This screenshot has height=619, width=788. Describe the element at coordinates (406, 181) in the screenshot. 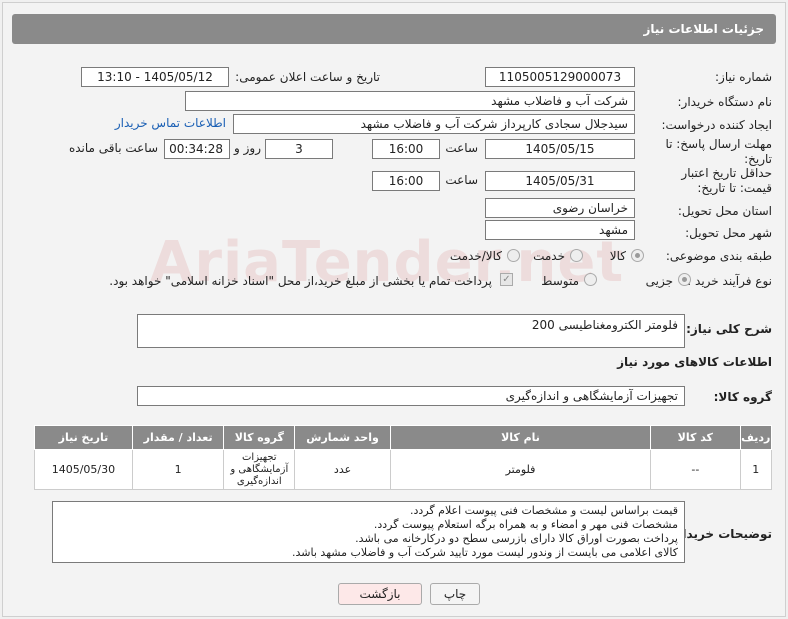

I see `validity-time-field: 16:00` at that location.